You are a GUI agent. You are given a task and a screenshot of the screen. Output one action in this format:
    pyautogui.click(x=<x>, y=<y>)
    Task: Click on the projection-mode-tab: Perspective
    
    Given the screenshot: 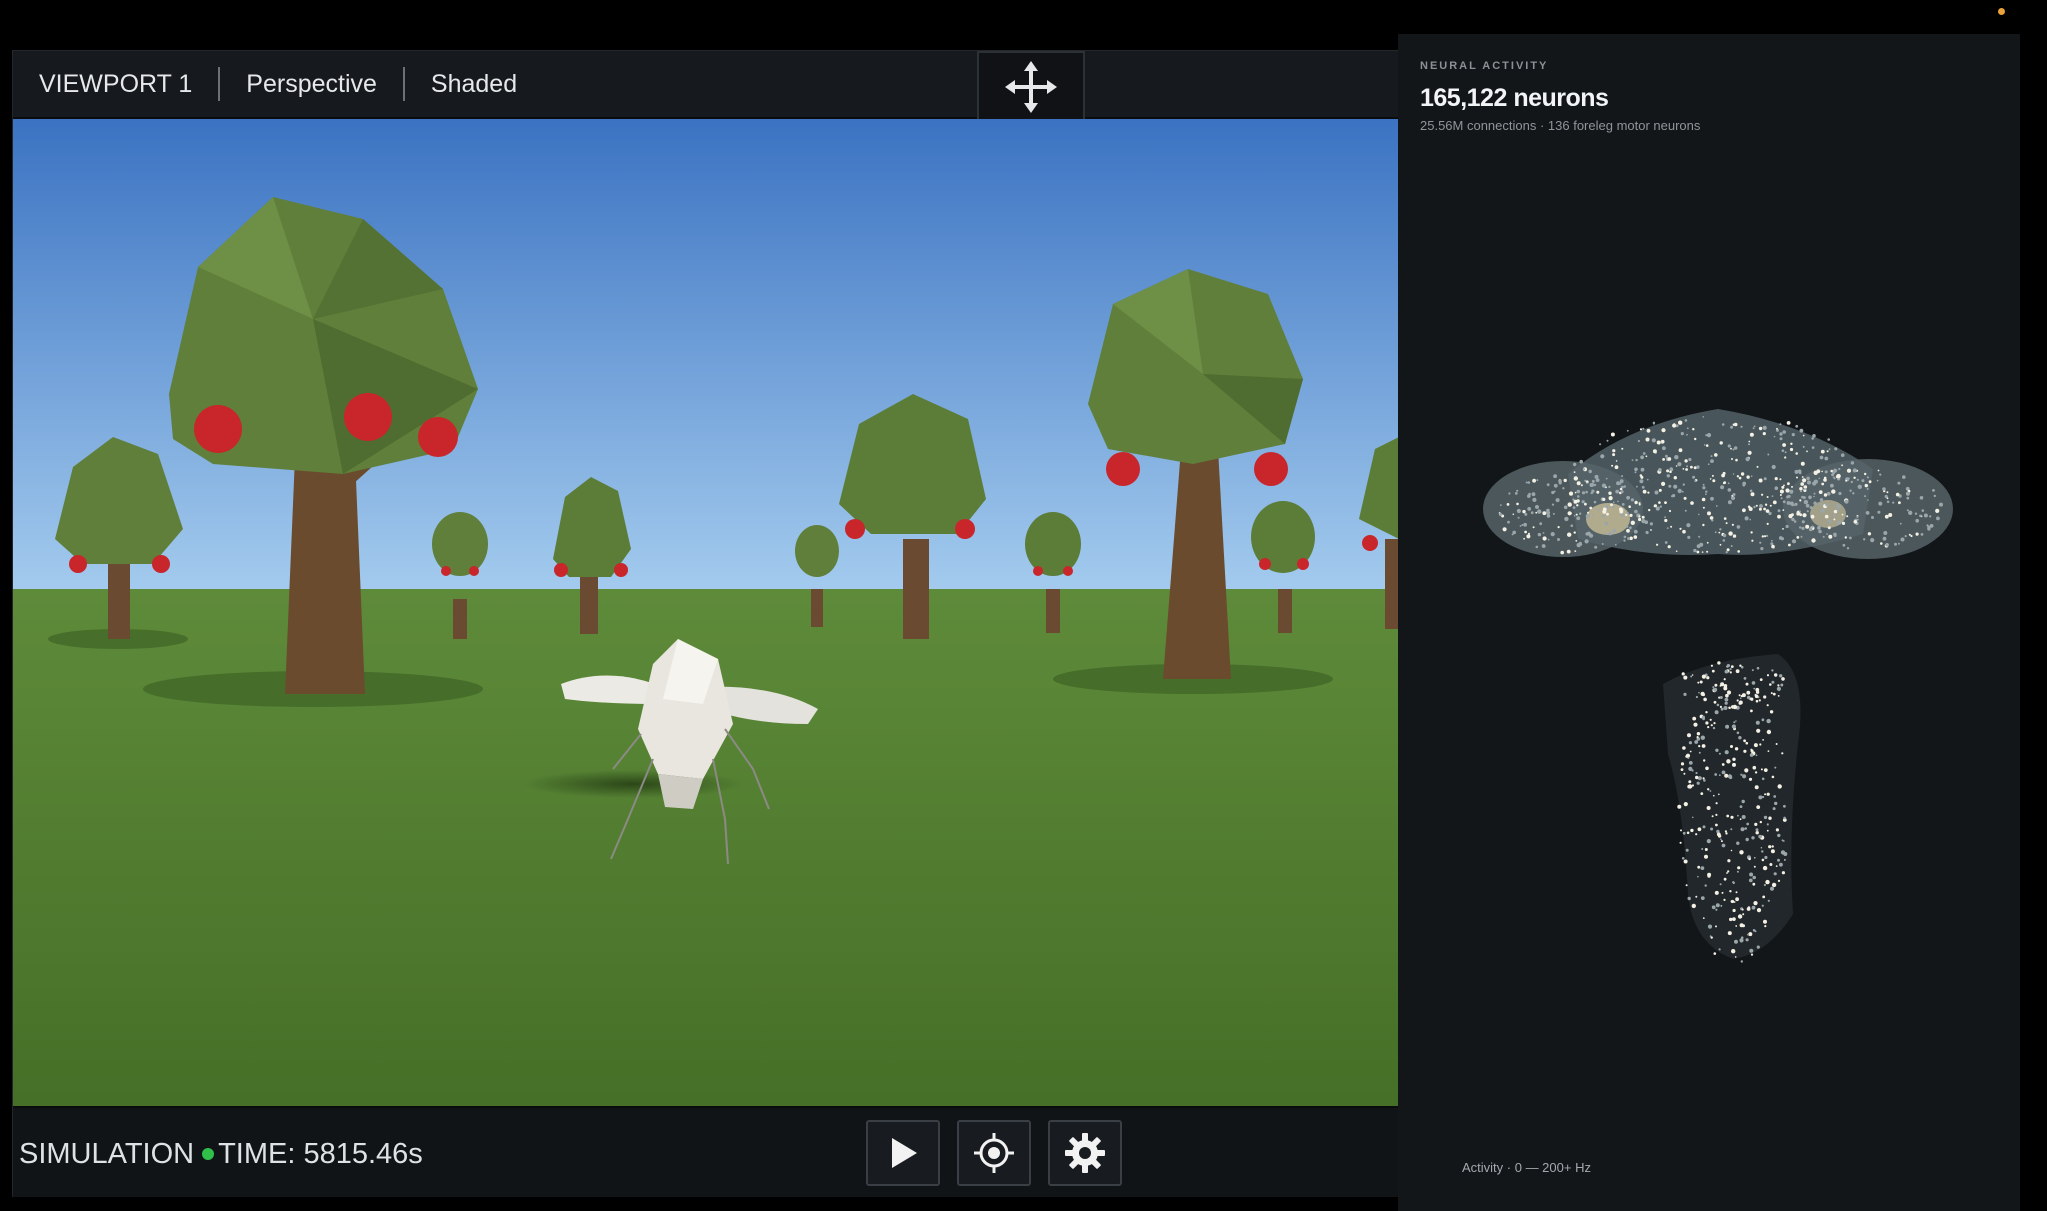 What is the action you would take?
    pyautogui.click(x=311, y=84)
    